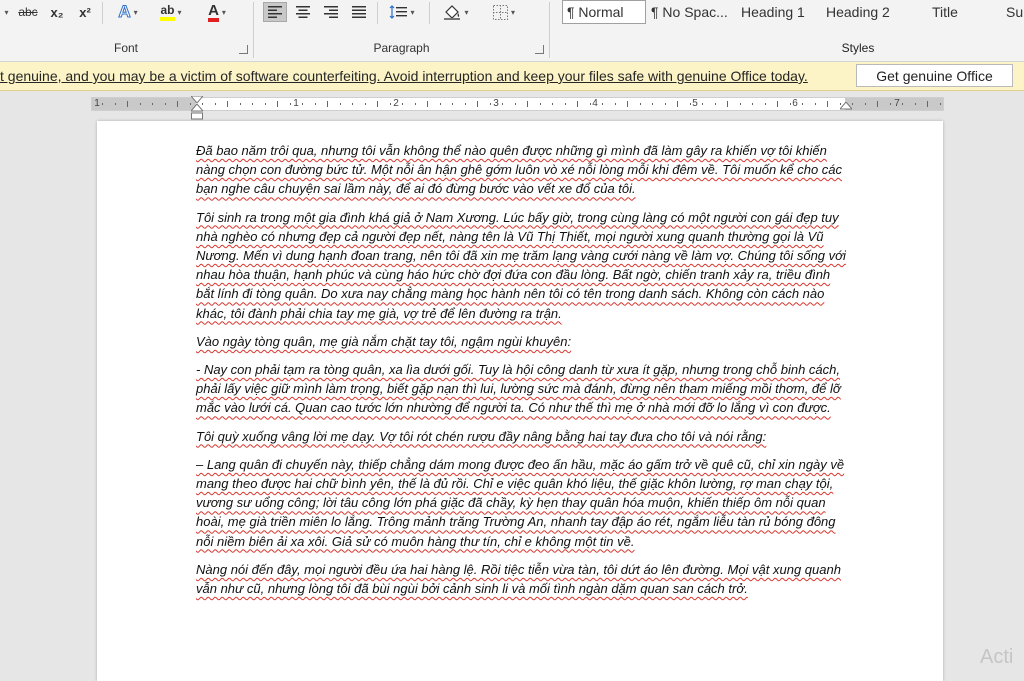 This screenshot has height=681, width=1024. I want to click on line-spacing-button: ▾, so click(402, 12).